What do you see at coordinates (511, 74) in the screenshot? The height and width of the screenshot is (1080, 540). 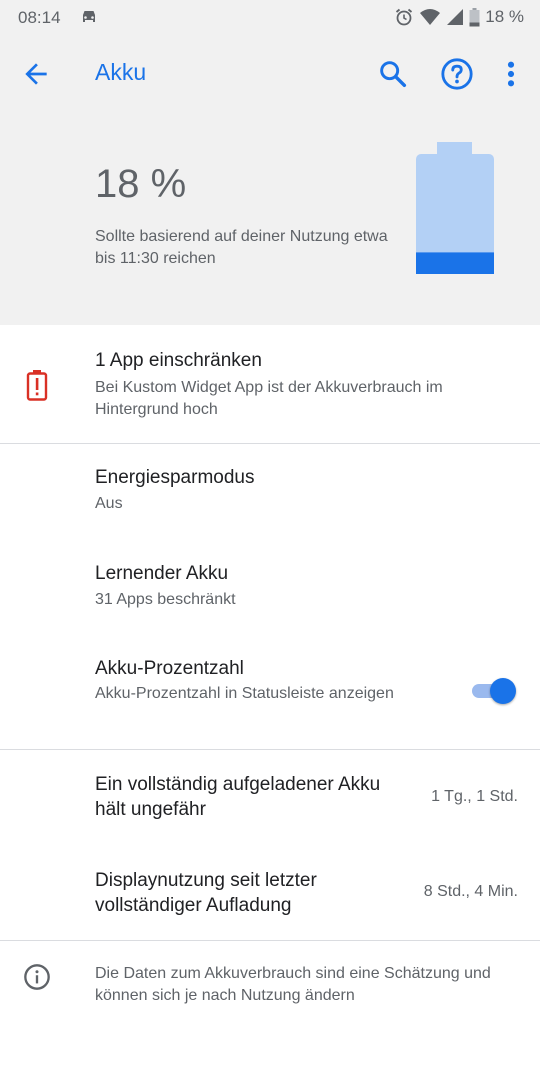 I see `more-options-icon` at bounding box center [511, 74].